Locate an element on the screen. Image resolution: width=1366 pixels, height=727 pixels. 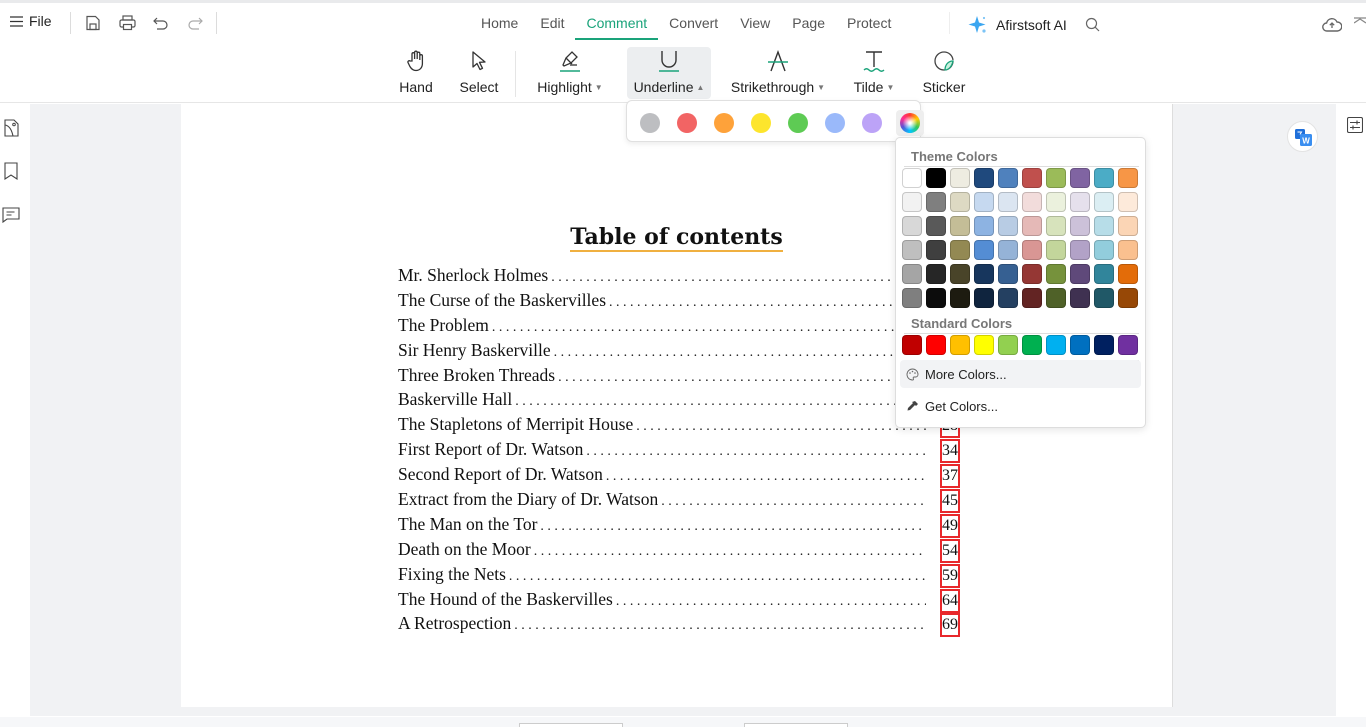
toc-entry: A Retrospection 69 is located at coordinates (679, 625).